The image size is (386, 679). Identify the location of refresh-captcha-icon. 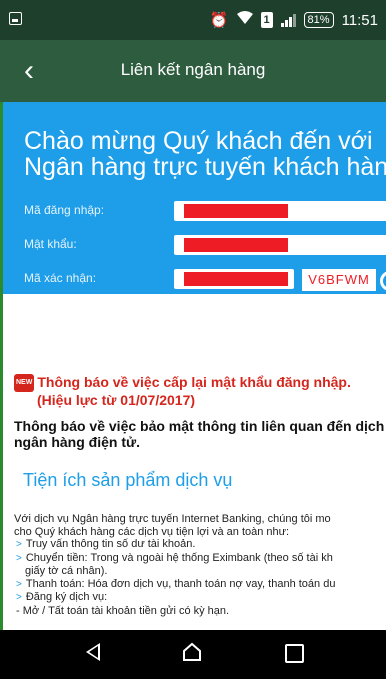
(383, 281).